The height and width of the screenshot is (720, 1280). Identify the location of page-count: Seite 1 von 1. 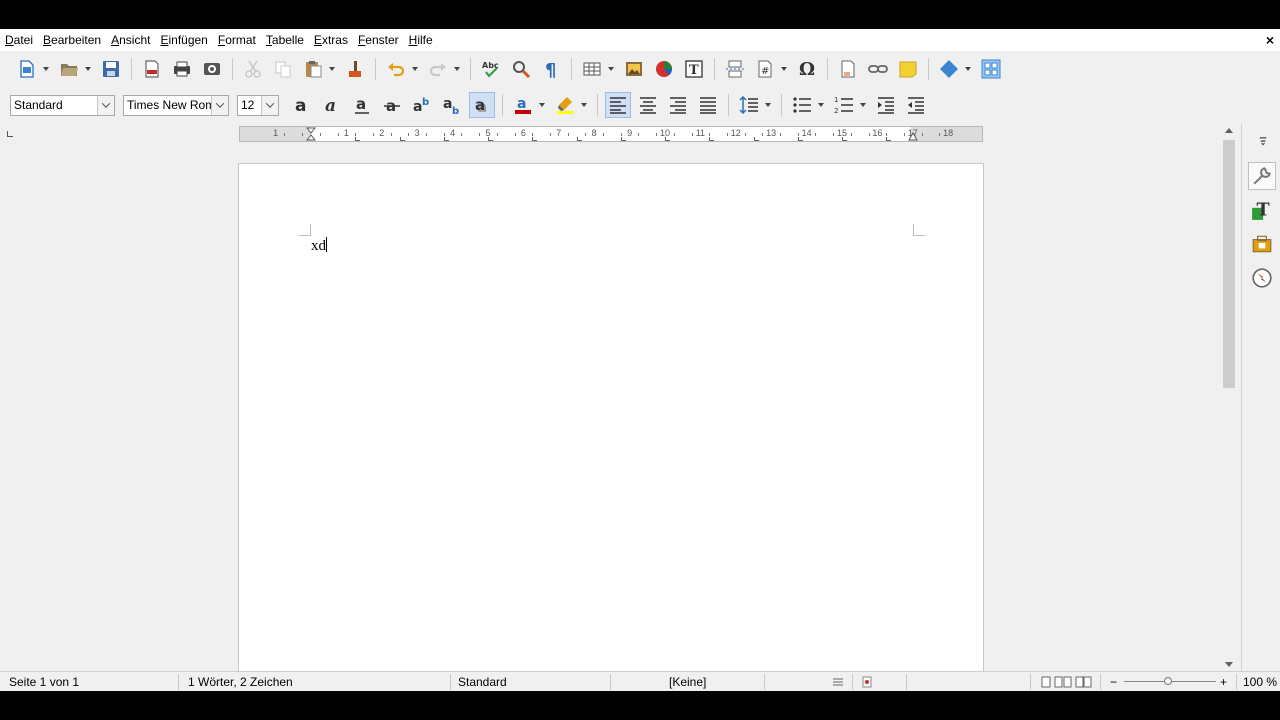
(44, 682).